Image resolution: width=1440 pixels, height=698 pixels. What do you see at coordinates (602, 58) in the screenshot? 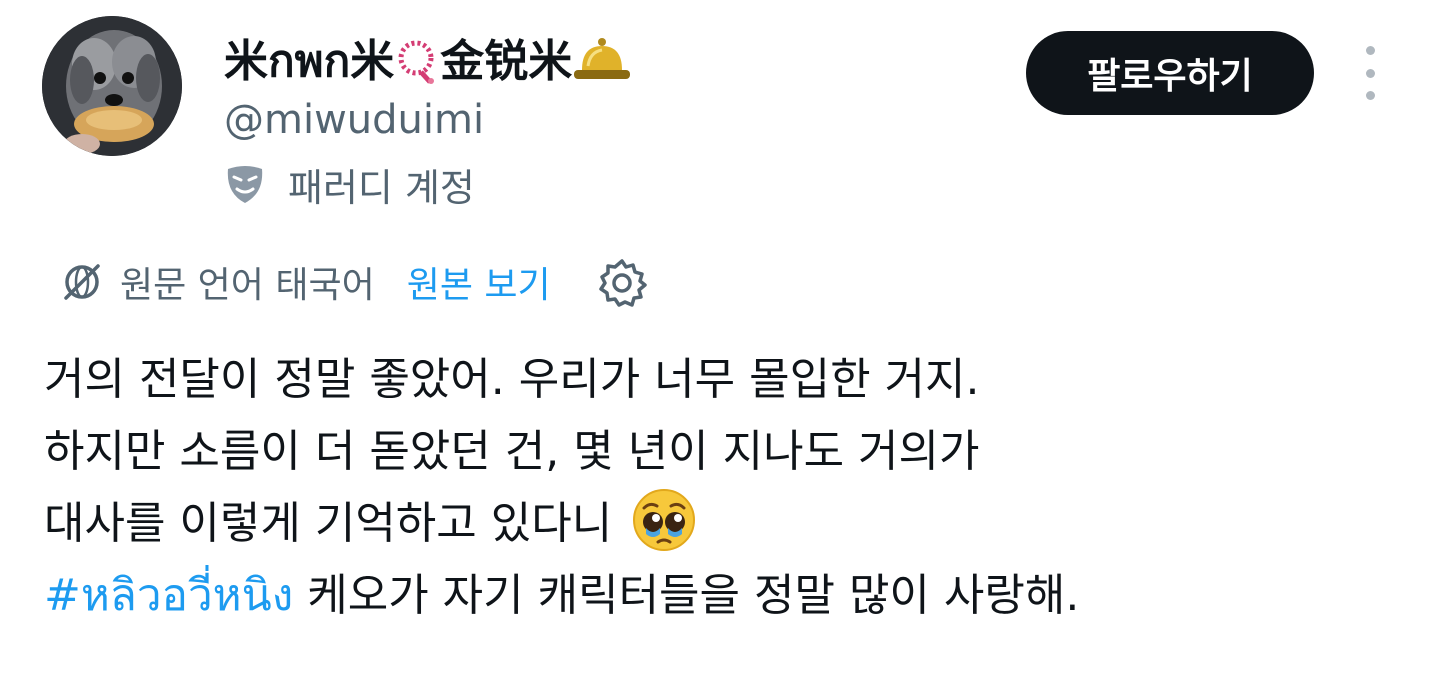
I see `bell-icon` at bounding box center [602, 58].